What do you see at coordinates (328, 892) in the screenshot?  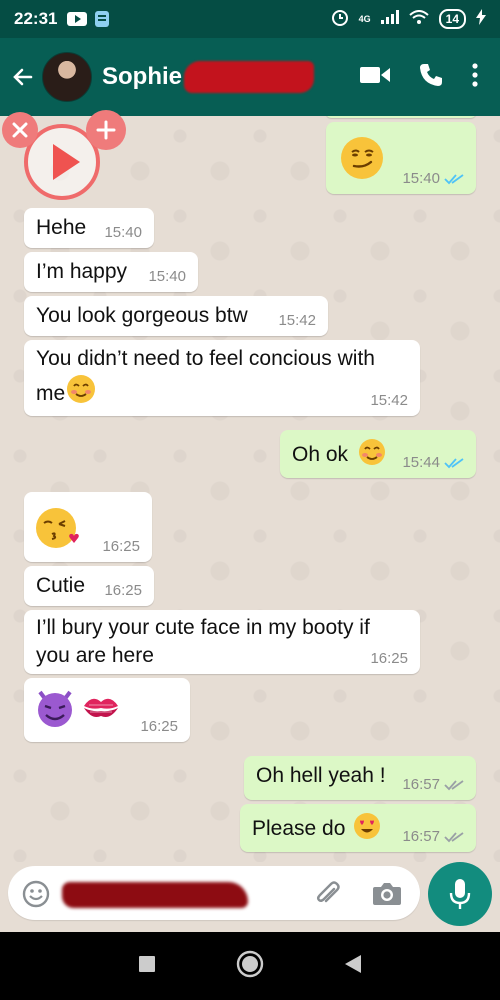 I see `paperclip-icon` at bounding box center [328, 892].